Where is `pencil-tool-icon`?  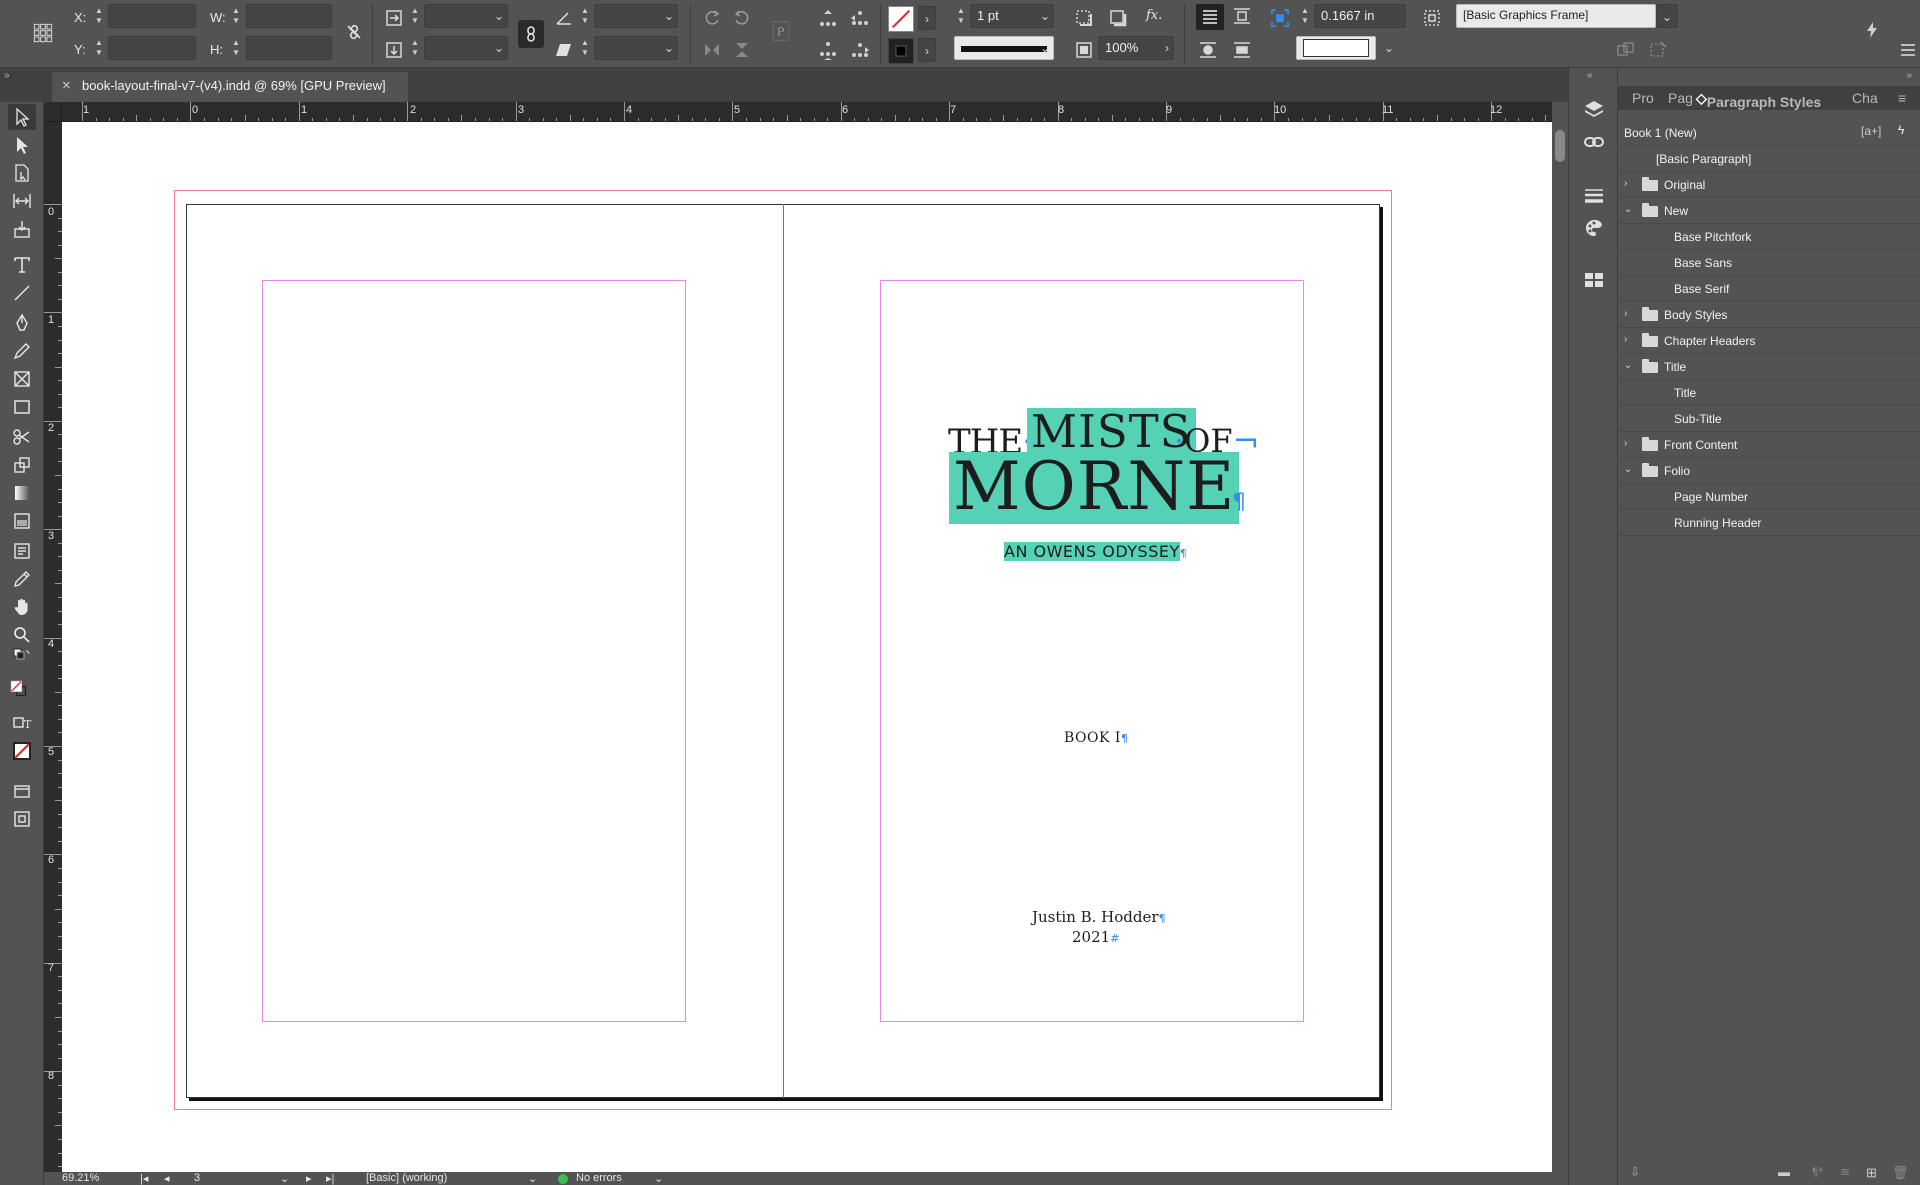
pencil-tool-icon is located at coordinates (22, 351).